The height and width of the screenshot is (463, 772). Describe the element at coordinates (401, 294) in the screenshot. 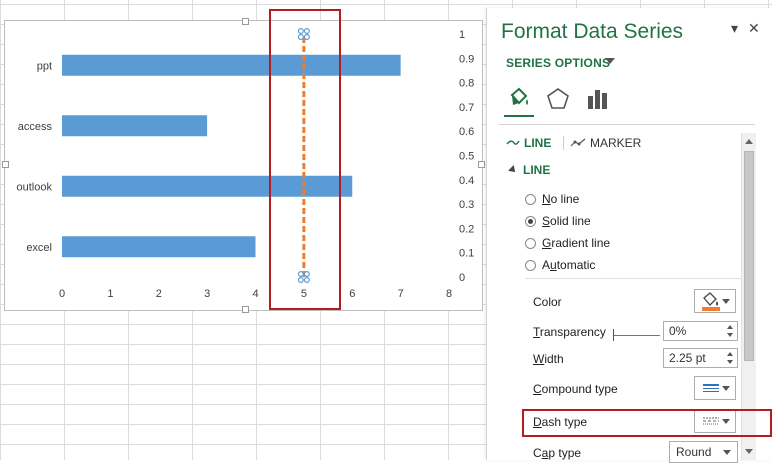

I see `x-tick-label: 7` at that location.